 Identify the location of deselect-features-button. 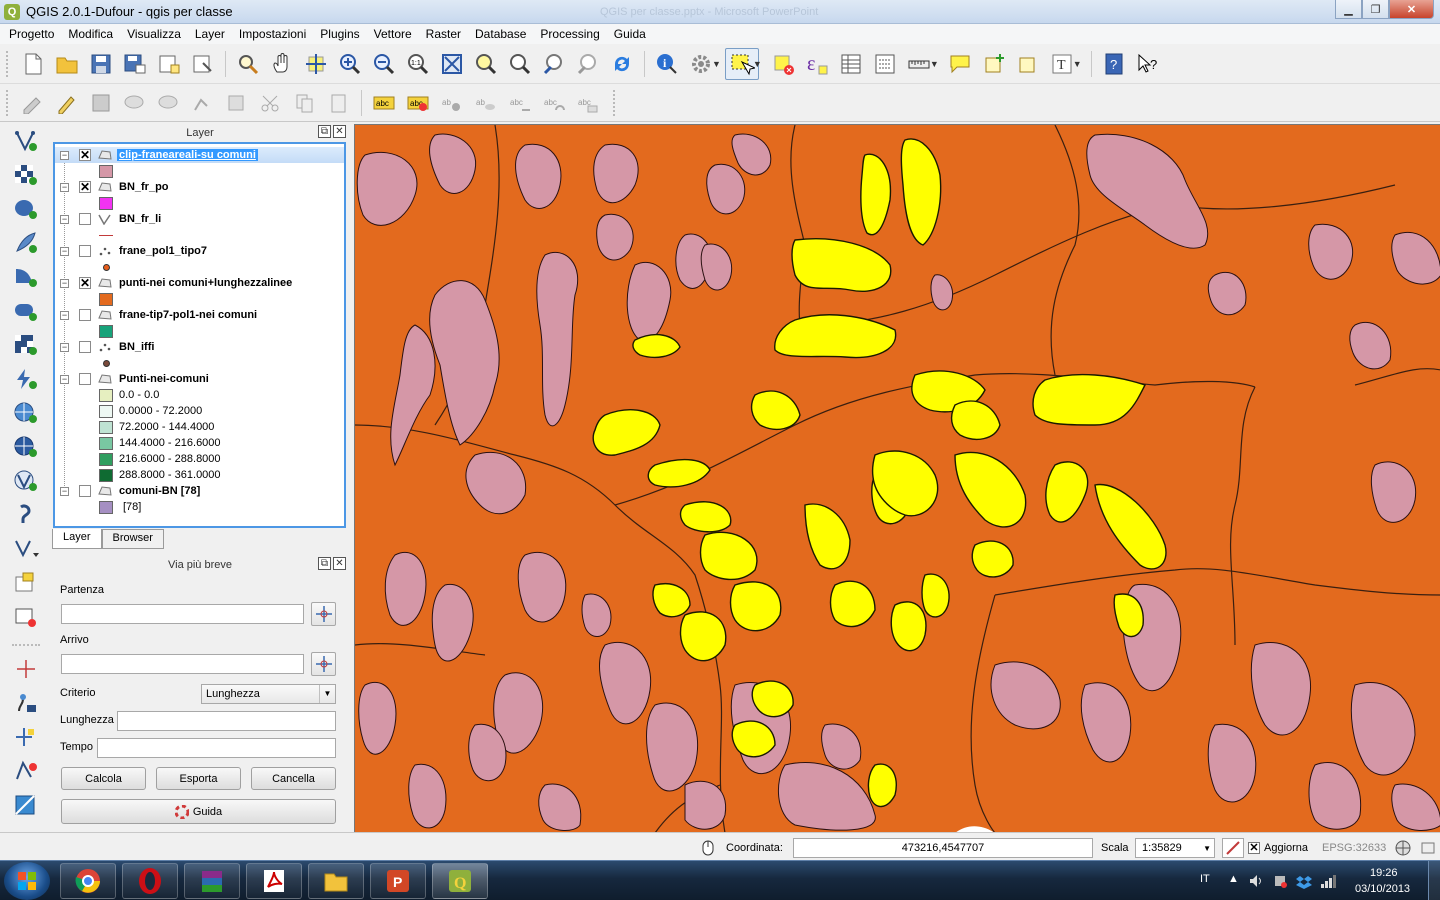
(783, 64).